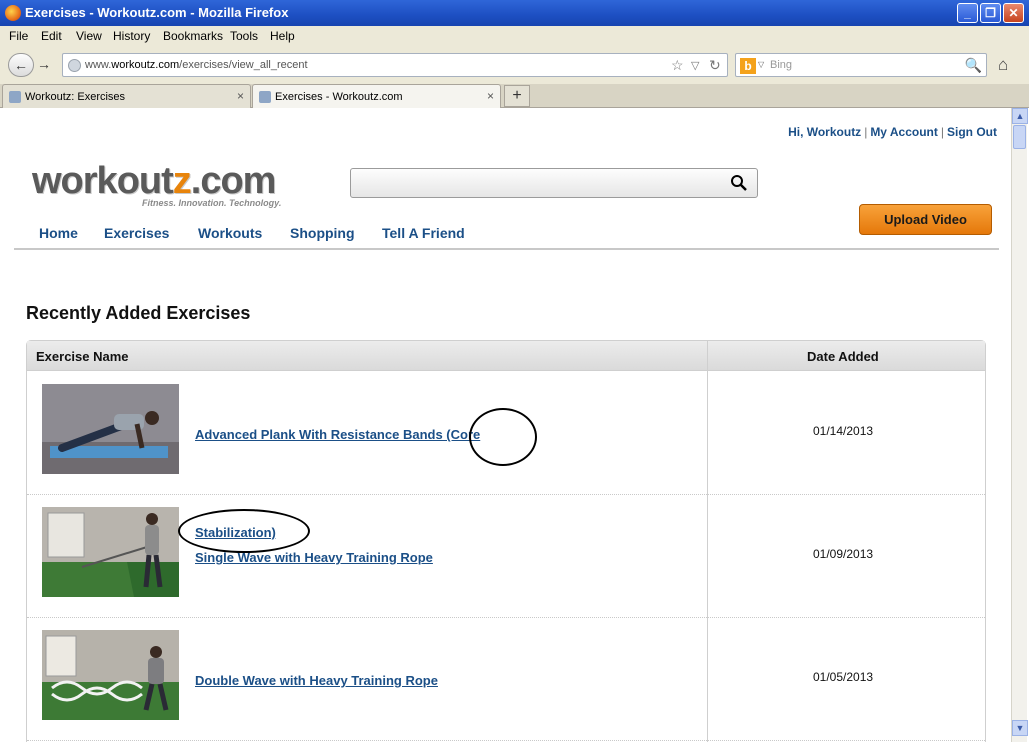 This screenshot has width=1029, height=742. Describe the element at coordinates (1003, 65) in the screenshot. I see `home-icon: ⌂` at that location.